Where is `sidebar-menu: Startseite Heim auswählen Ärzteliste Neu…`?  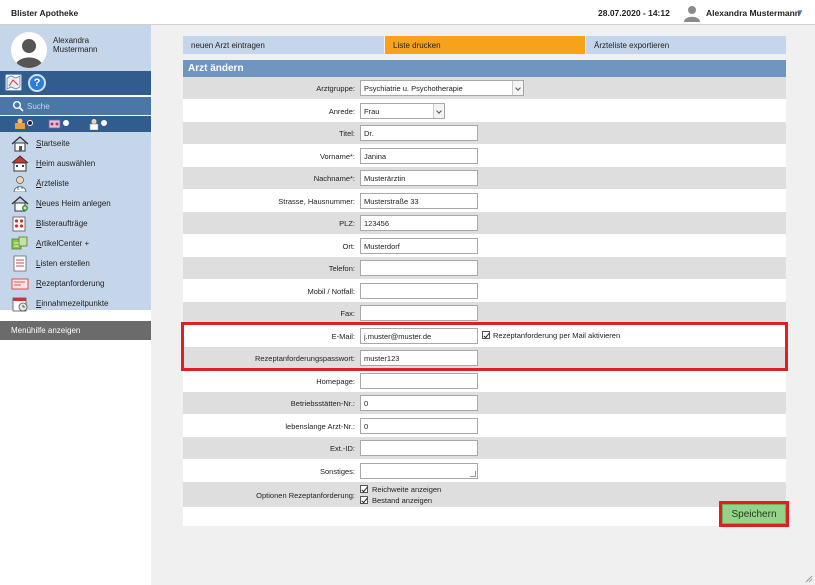
sidebar-menu: Startseite Heim auswählen Ärzteliste Neu… is located at coordinates (75, 222).